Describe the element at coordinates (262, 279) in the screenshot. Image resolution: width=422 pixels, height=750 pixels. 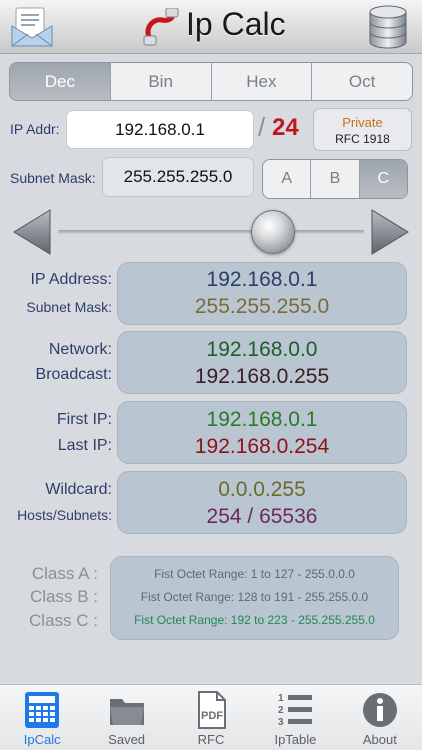
I see `ip-address-result-value: 192.168.0.1` at that location.